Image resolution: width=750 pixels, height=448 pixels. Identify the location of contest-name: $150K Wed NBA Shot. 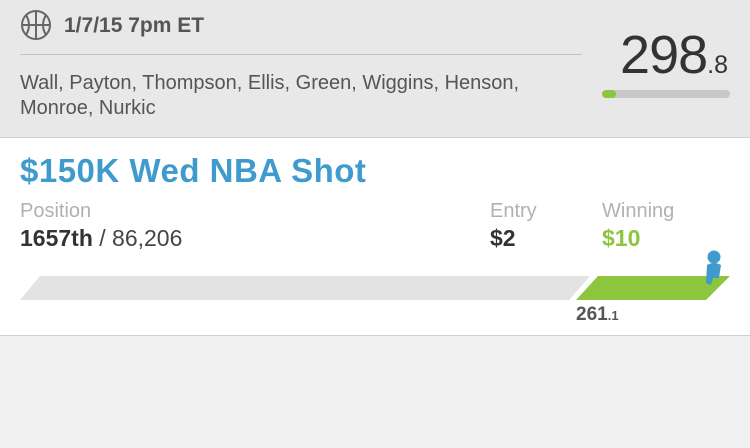
(193, 171).